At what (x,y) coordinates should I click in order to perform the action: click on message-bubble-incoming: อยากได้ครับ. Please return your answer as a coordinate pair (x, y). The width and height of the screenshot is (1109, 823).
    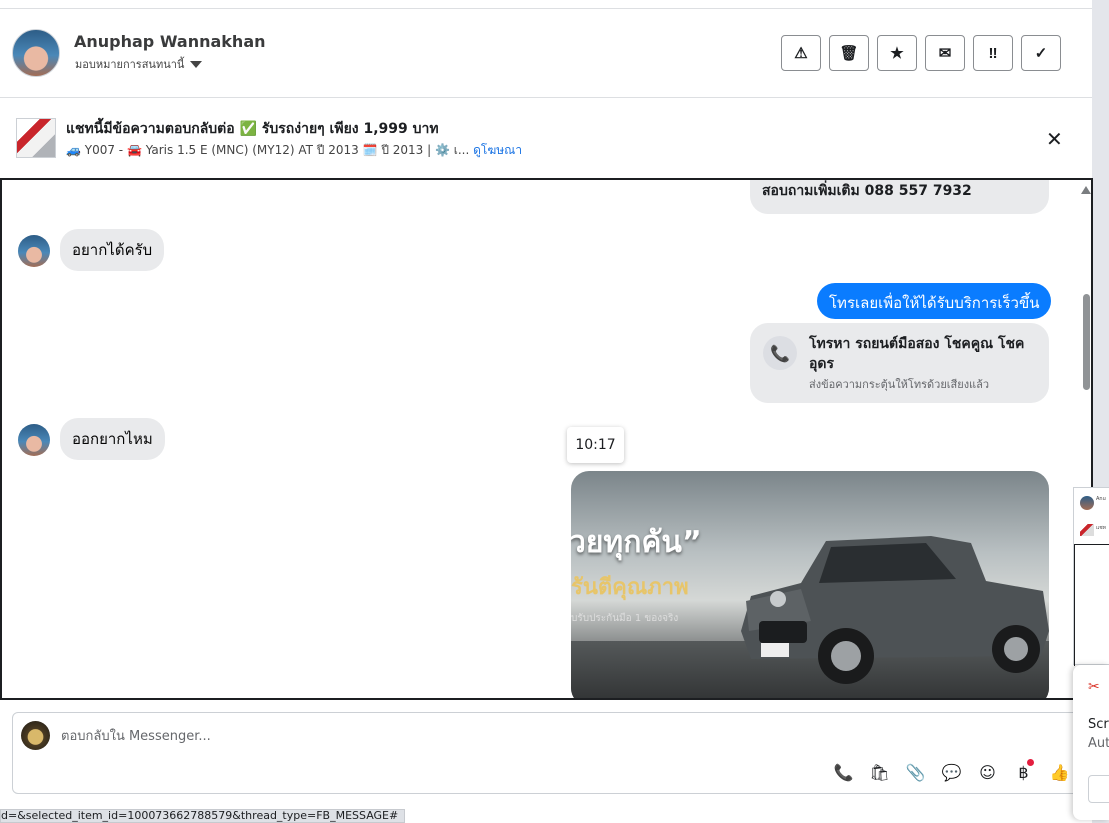
    Looking at the image, I should click on (112, 250).